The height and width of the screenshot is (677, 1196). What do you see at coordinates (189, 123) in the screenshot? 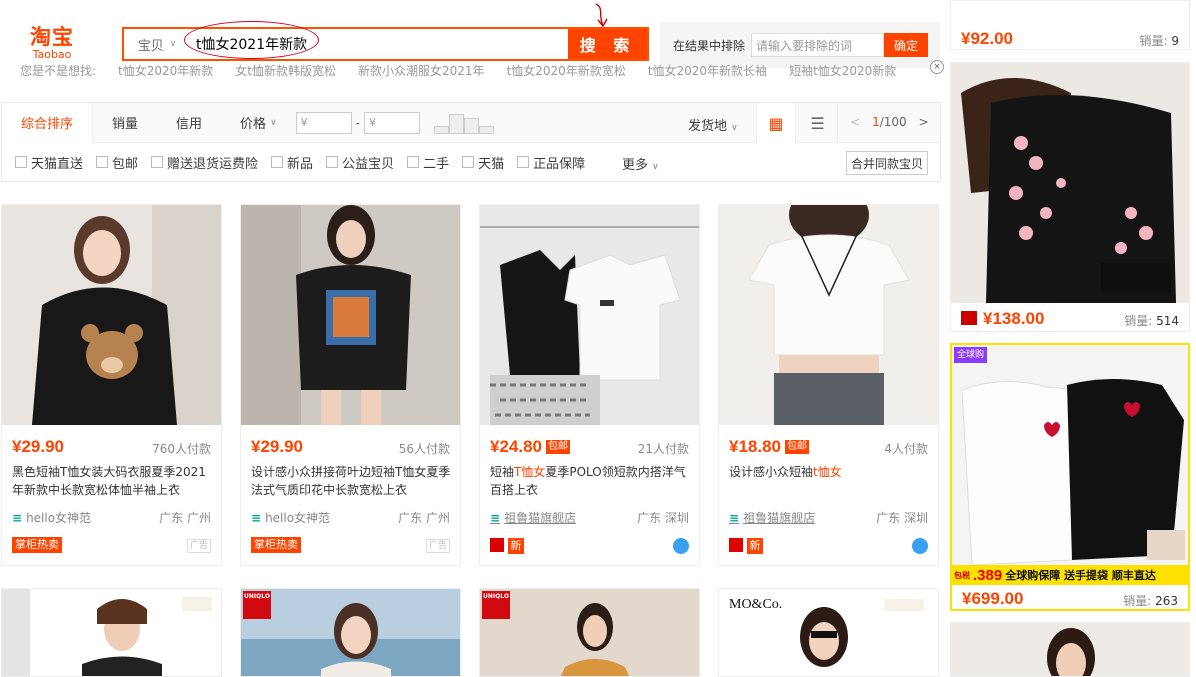
I see `sort-tab-credit: 信用` at bounding box center [189, 123].